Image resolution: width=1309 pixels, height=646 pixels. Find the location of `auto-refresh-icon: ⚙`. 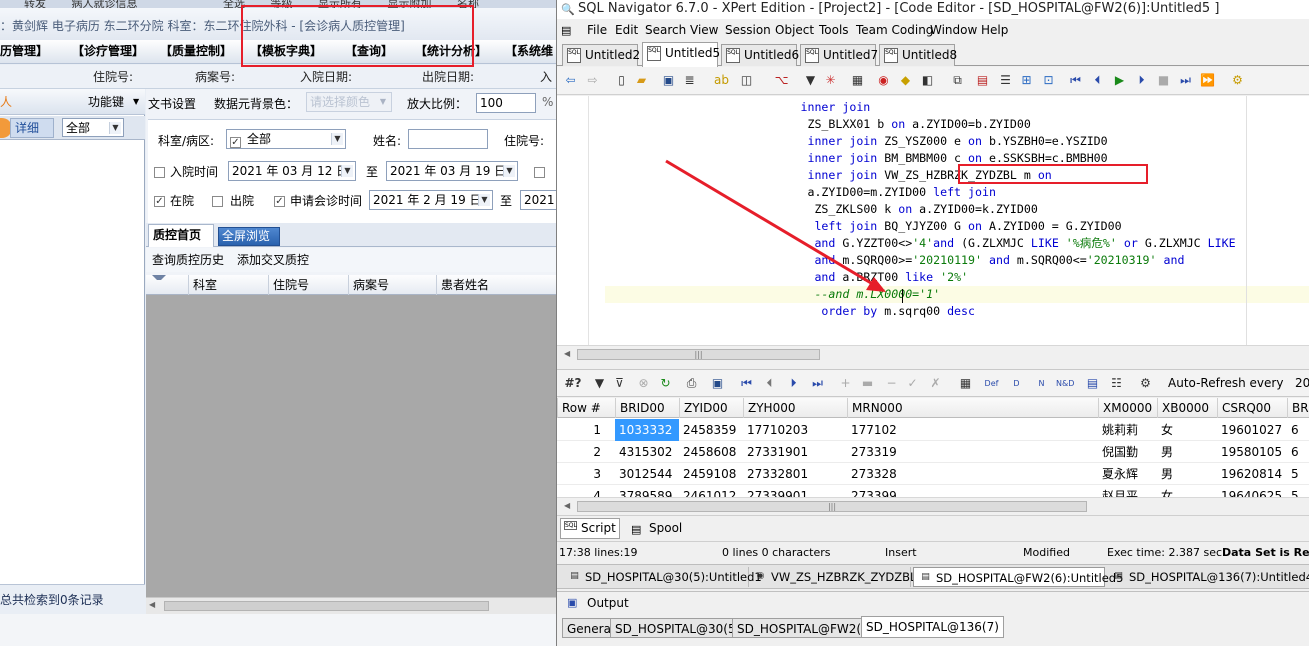

auto-refresh-icon: ⚙ is located at coordinates (1145, 383).